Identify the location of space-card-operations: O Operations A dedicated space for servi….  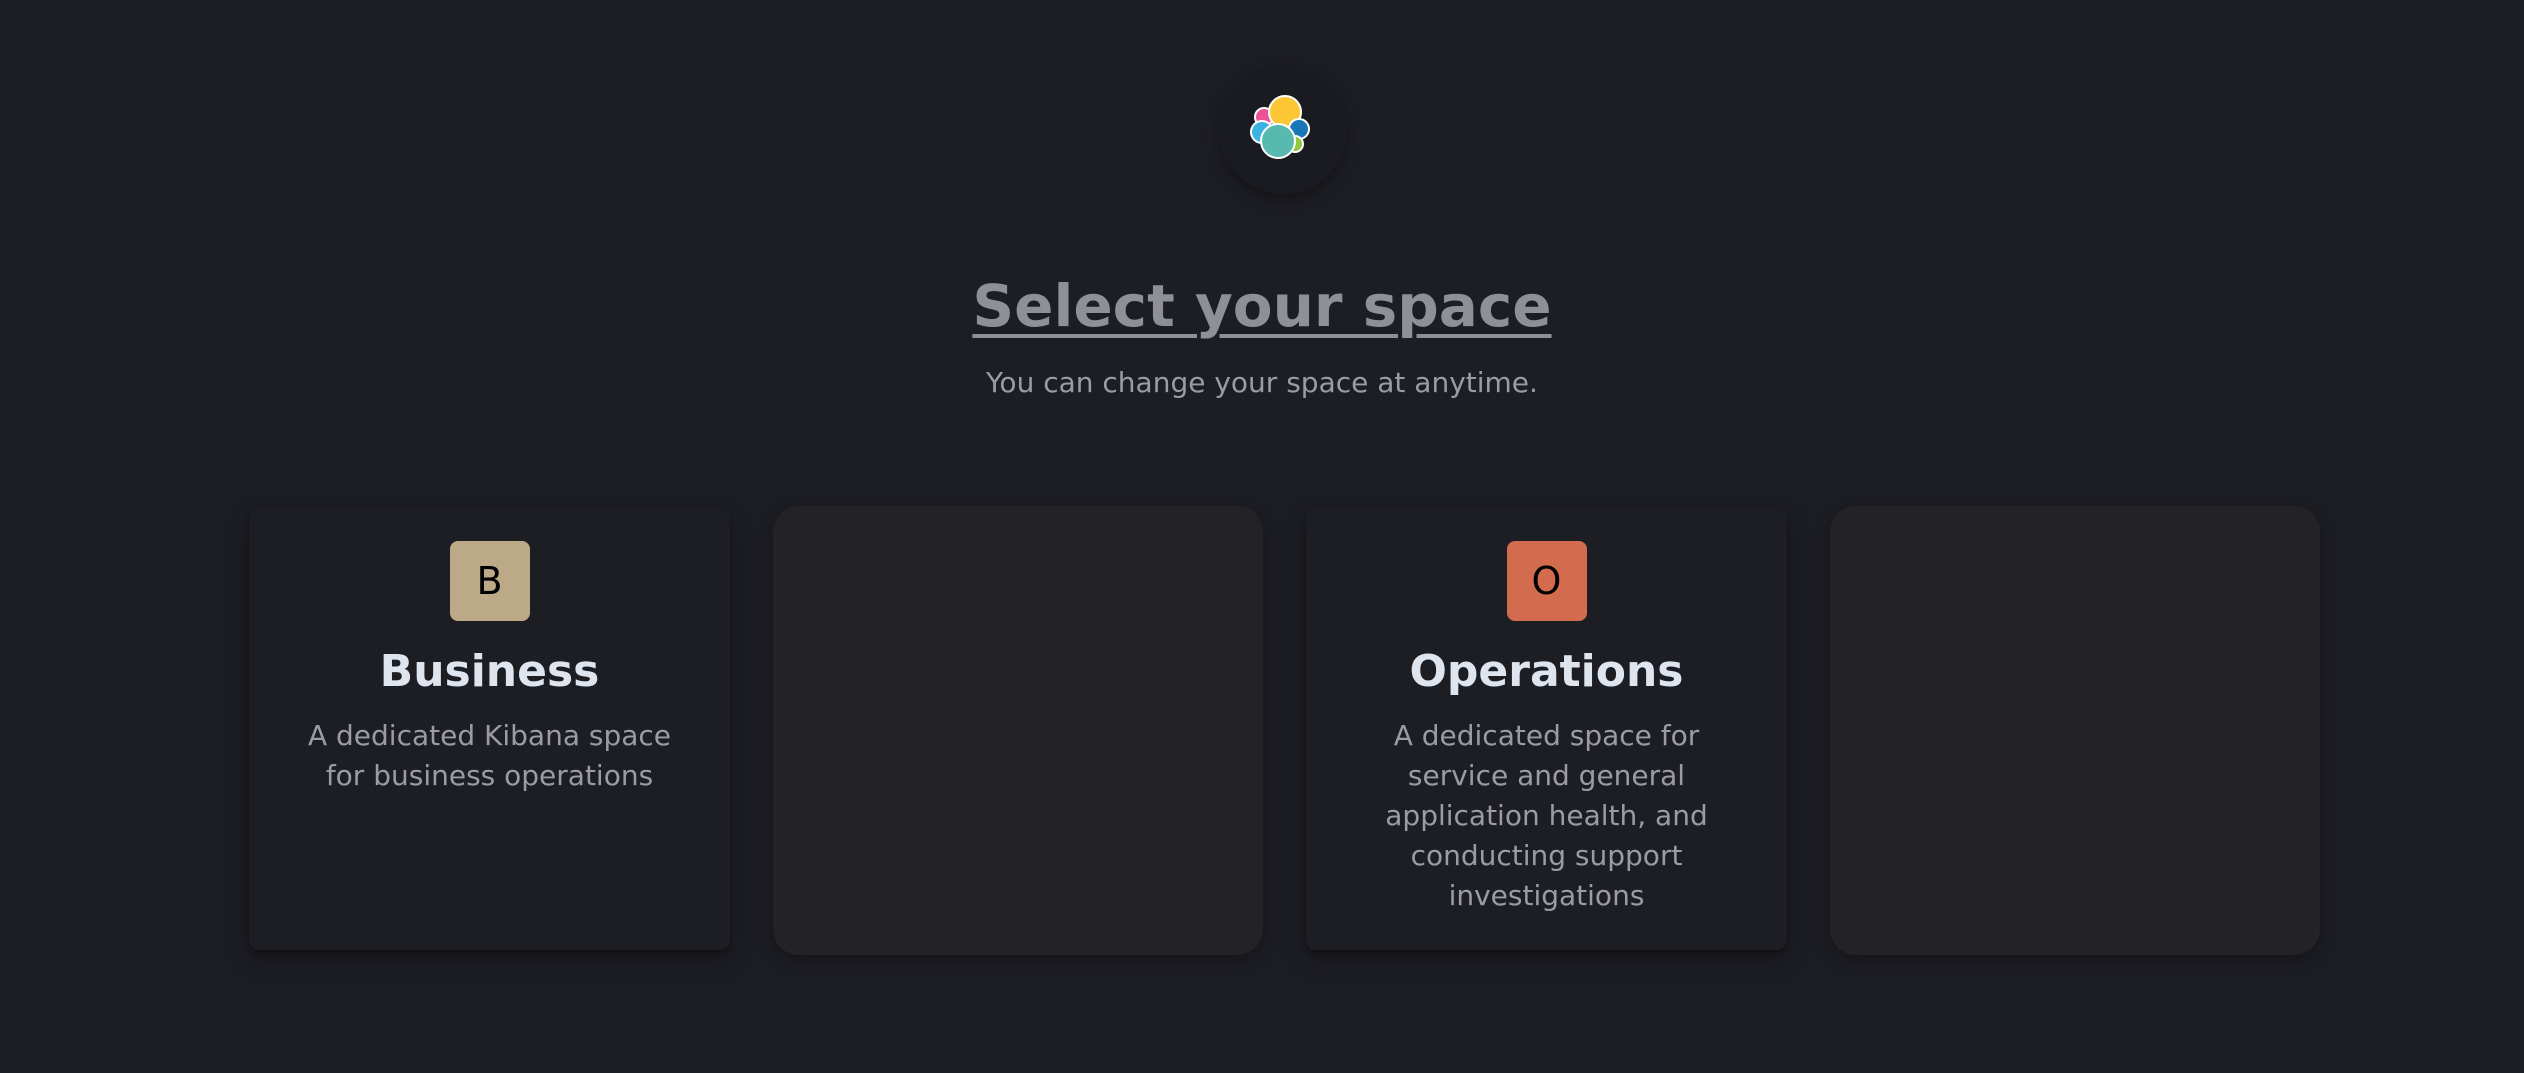
(1546, 729).